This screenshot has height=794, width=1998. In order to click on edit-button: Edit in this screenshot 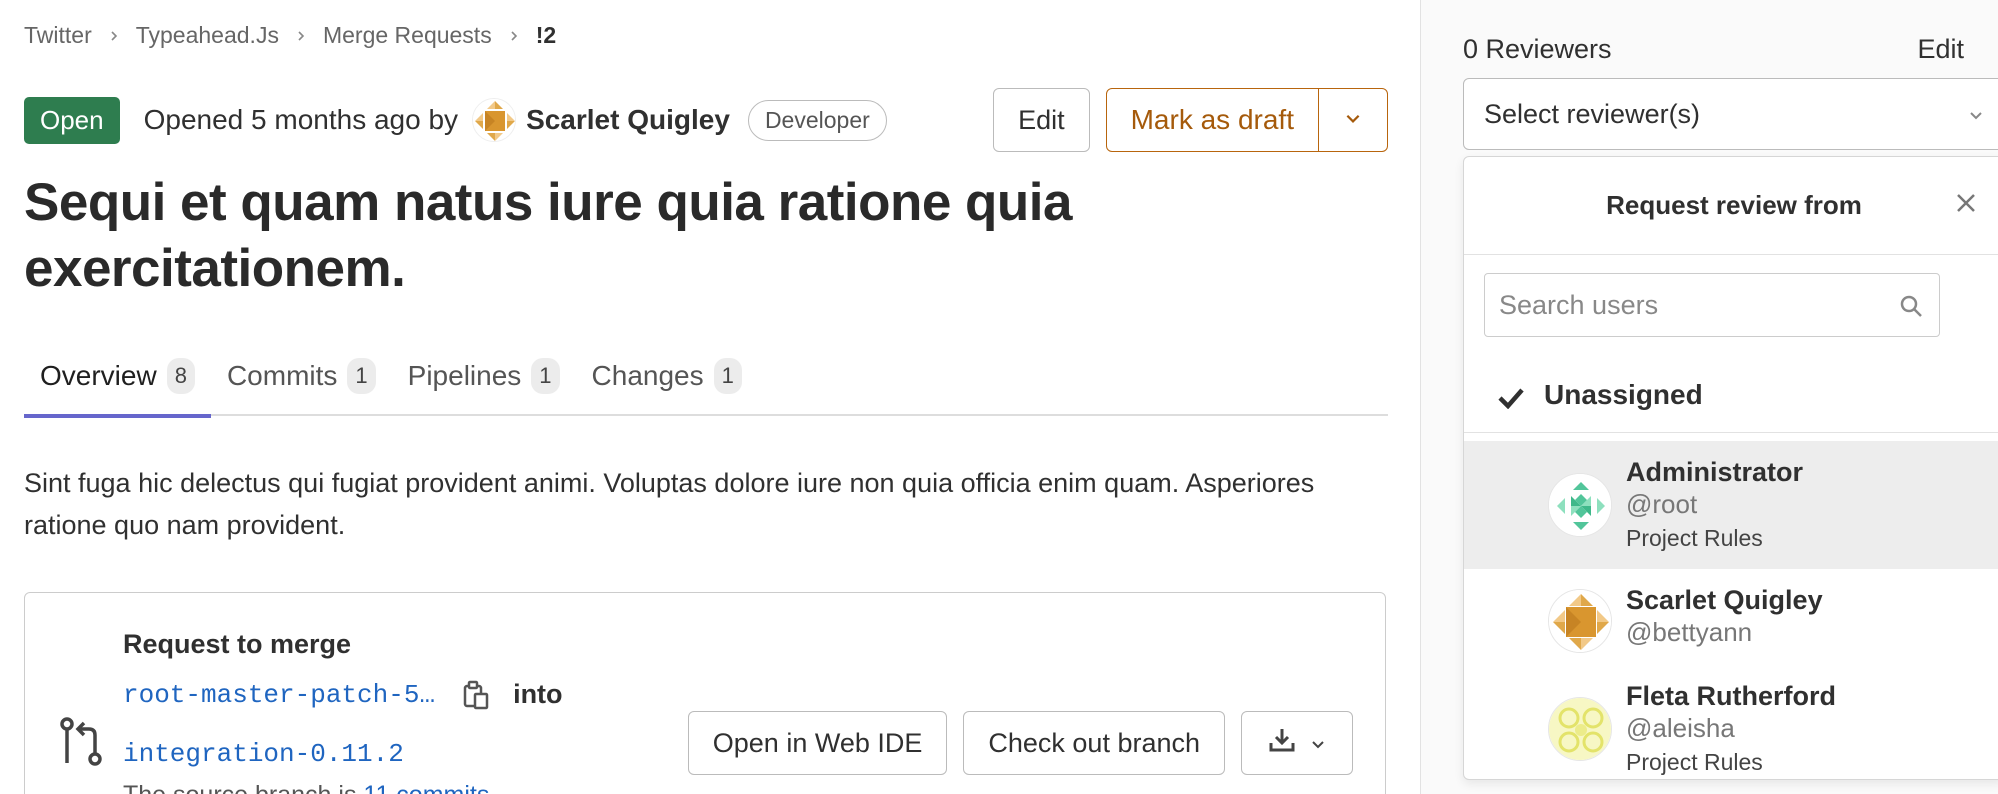, I will do `click(1041, 120)`.